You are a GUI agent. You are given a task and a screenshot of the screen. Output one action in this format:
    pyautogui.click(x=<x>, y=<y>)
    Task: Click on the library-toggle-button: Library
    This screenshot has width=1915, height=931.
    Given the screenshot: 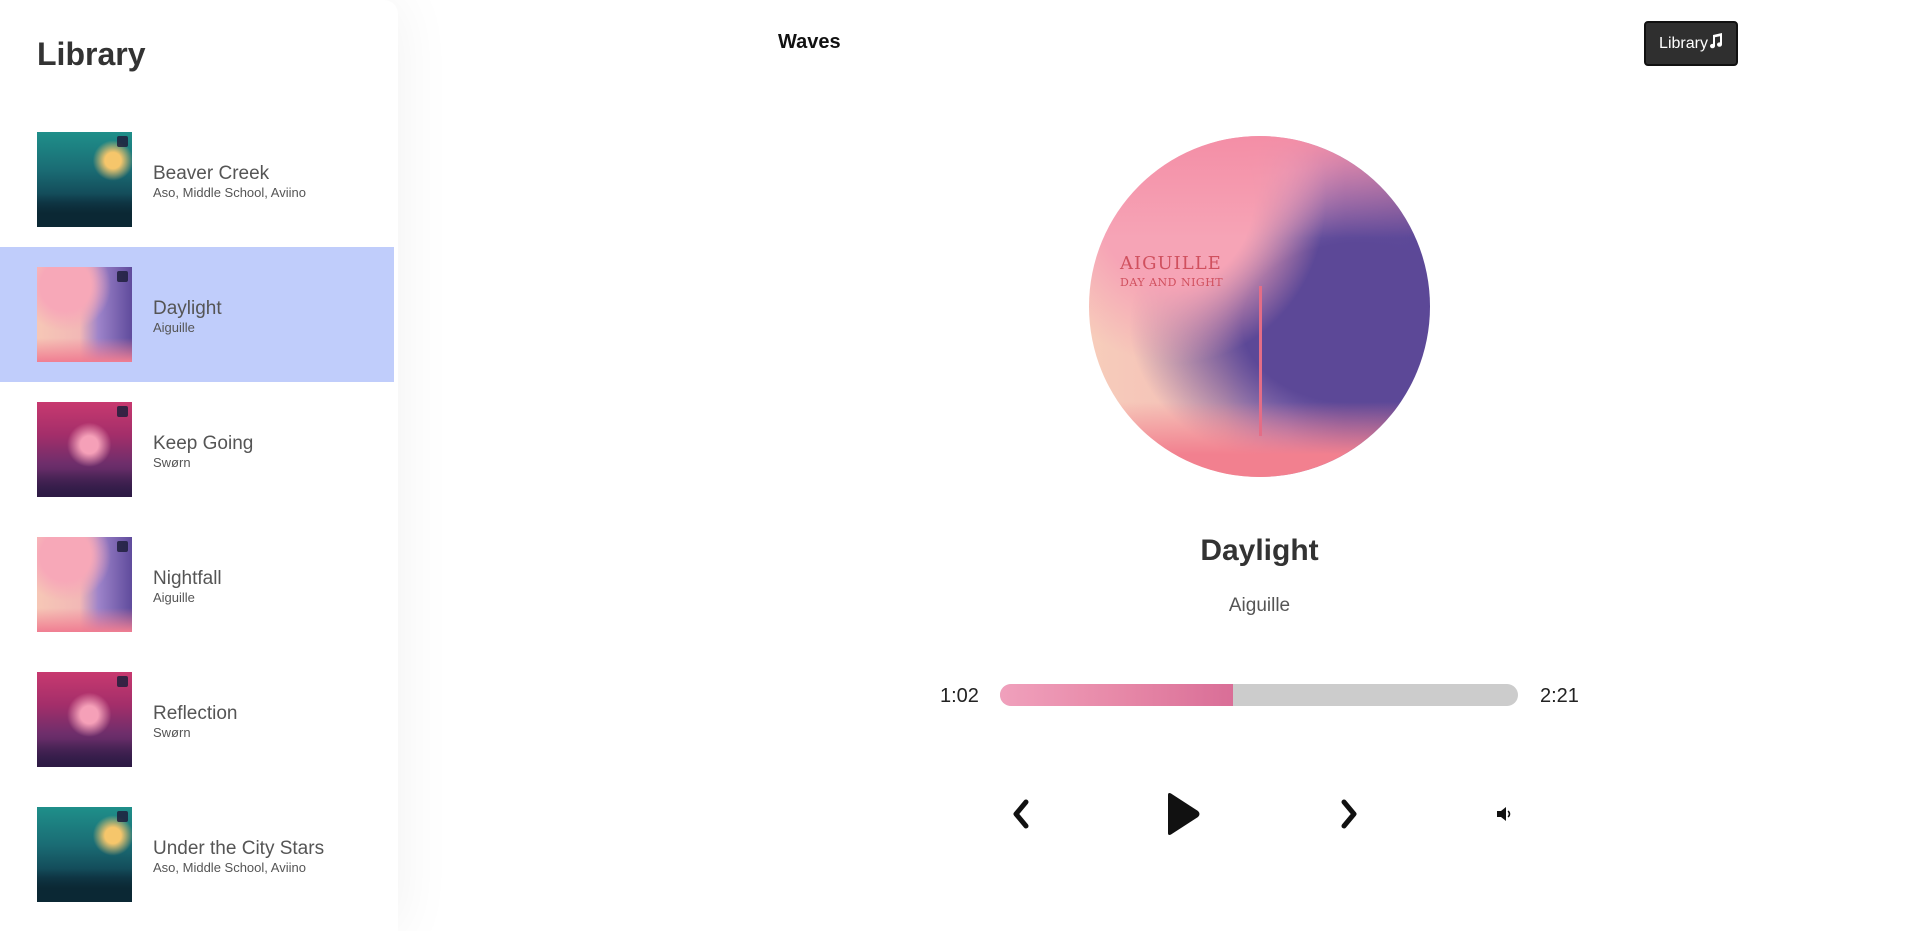 What is the action you would take?
    pyautogui.click(x=1691, y=43)
    